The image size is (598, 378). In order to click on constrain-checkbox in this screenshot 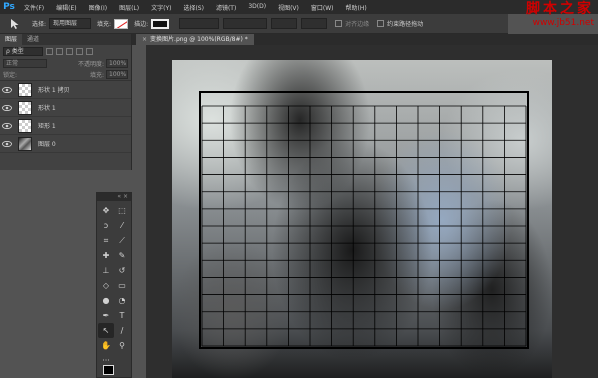, I will do `click(381, 23)`.